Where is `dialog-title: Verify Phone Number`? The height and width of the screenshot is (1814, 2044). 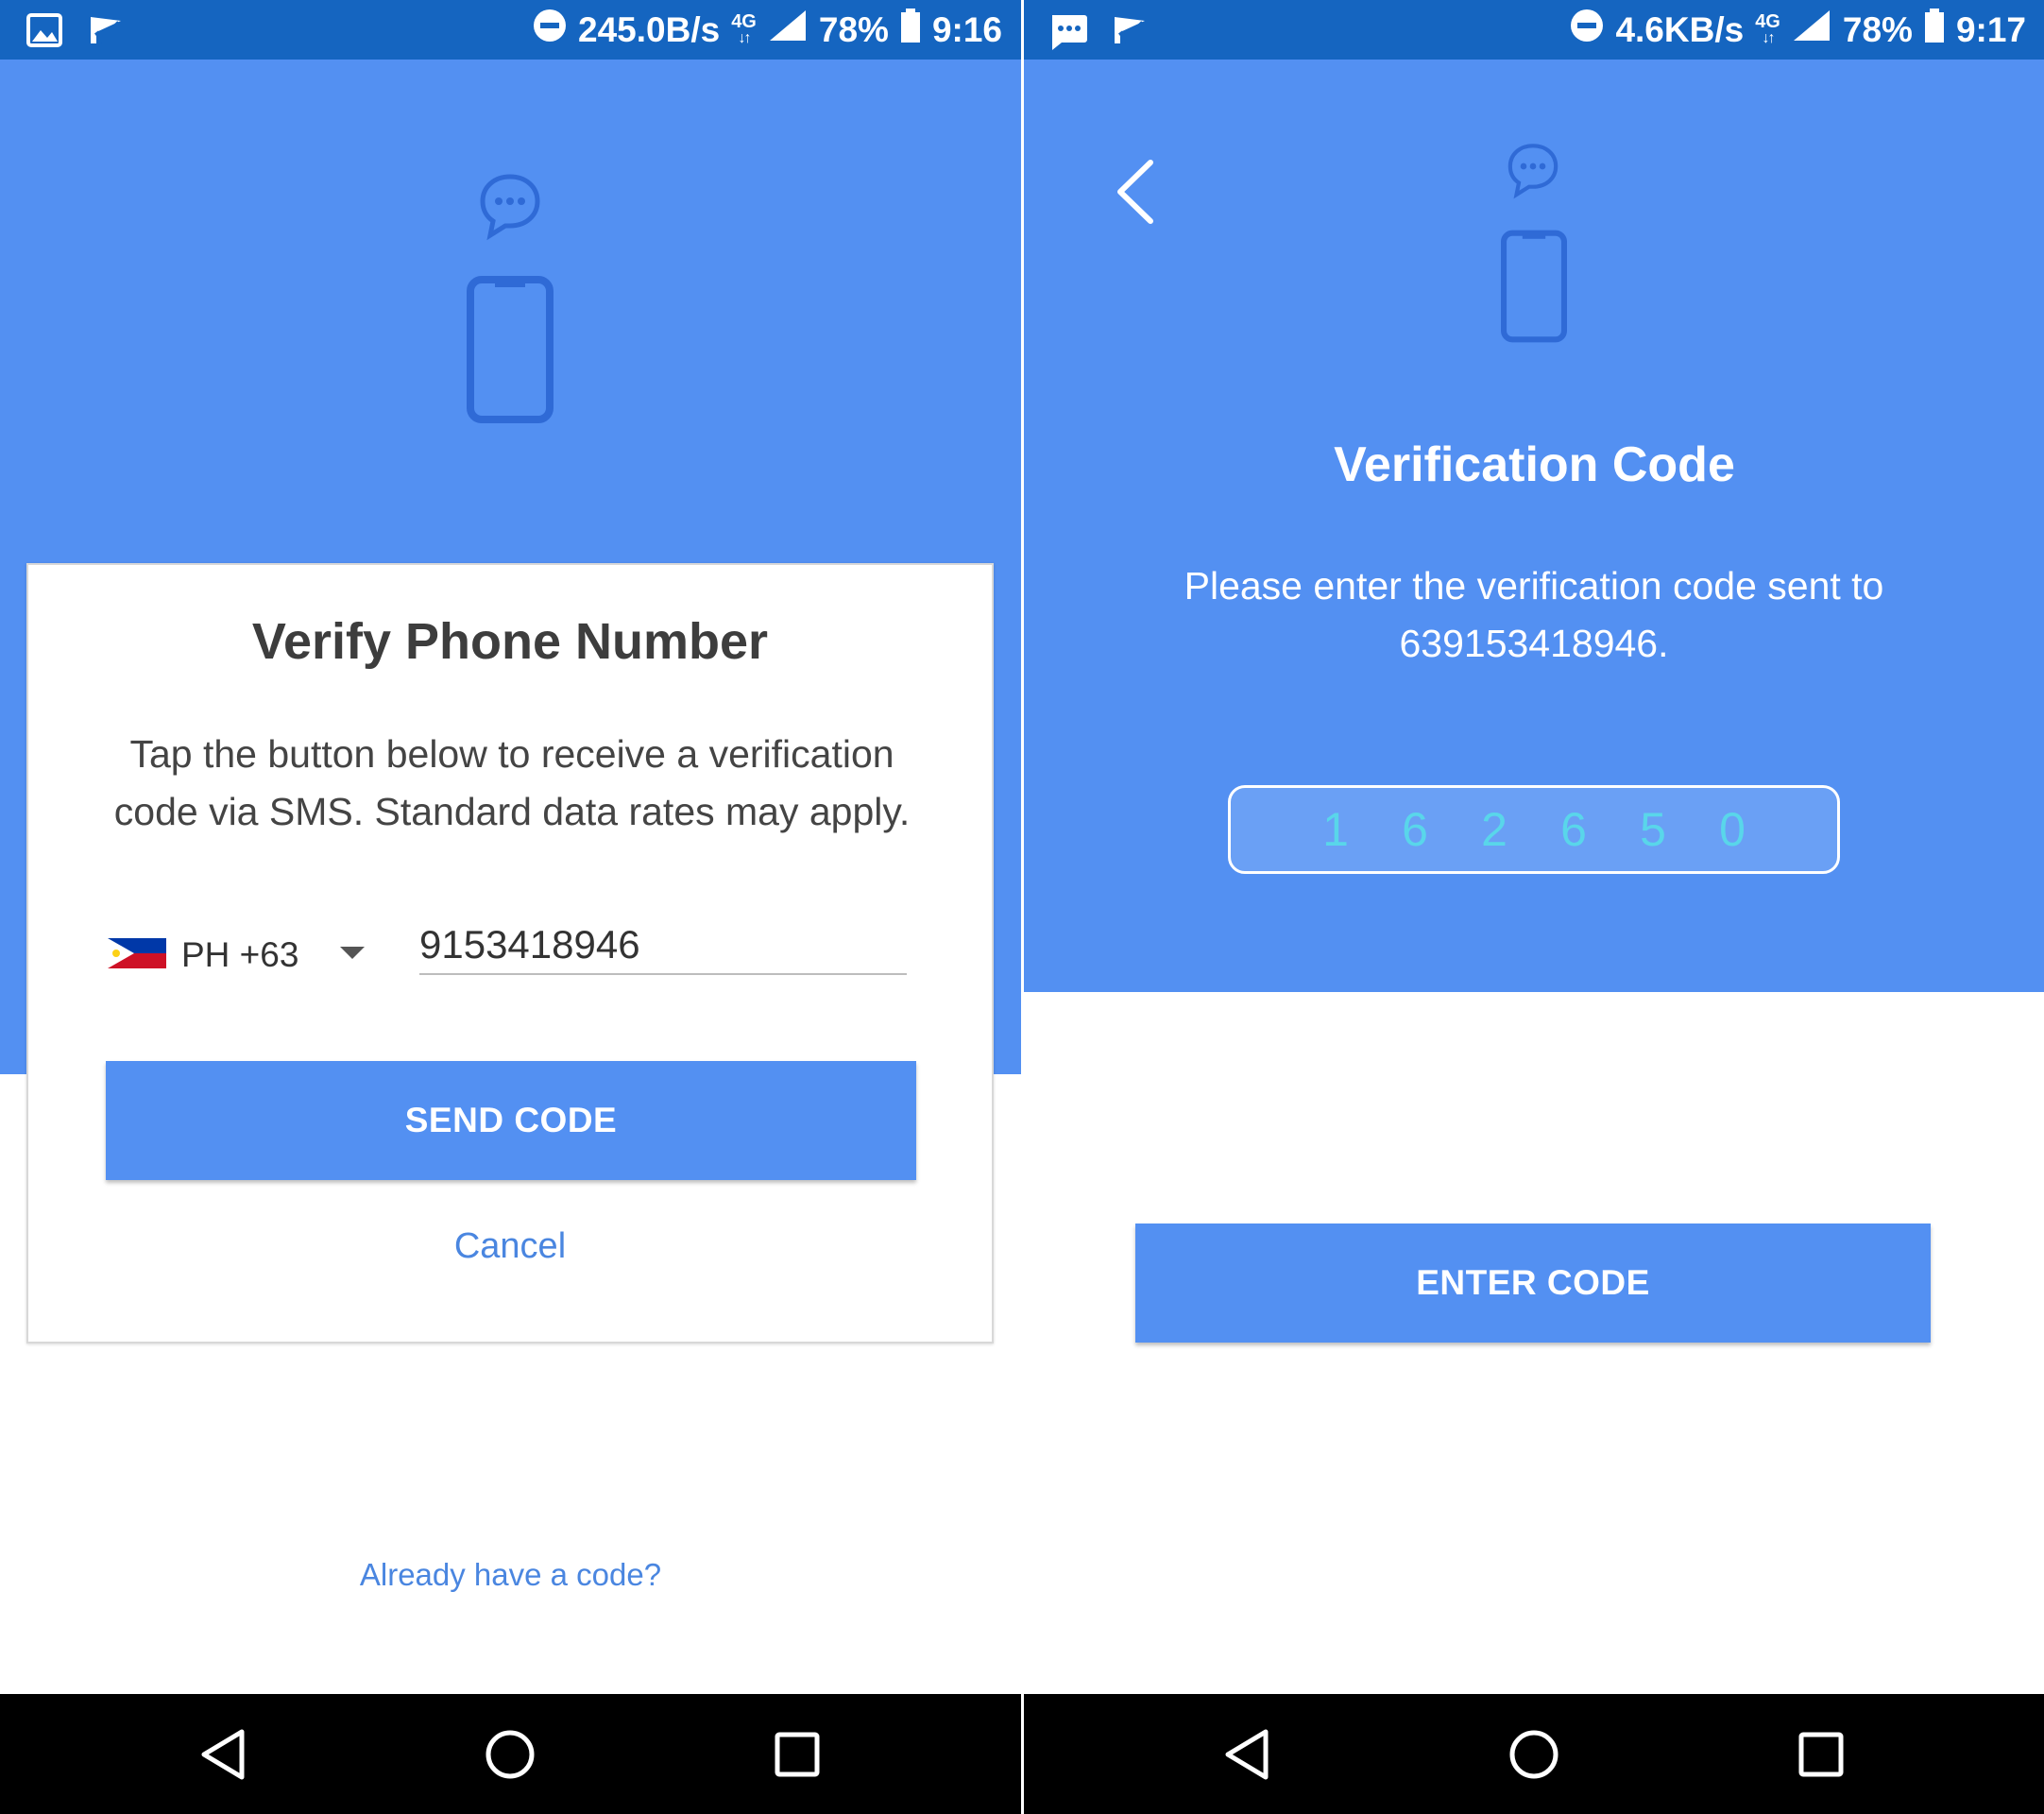 dialog-title: Verify Phone Number is located at coordinates (510, 642).